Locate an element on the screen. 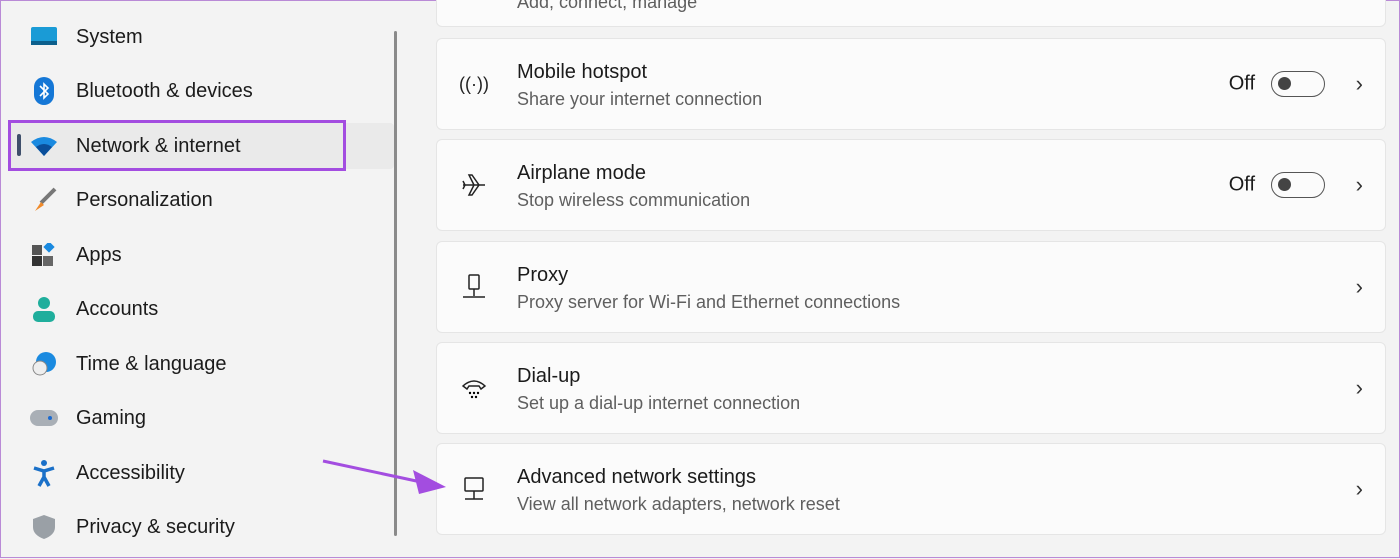  apps-icon is located at coordinates (44, 255).